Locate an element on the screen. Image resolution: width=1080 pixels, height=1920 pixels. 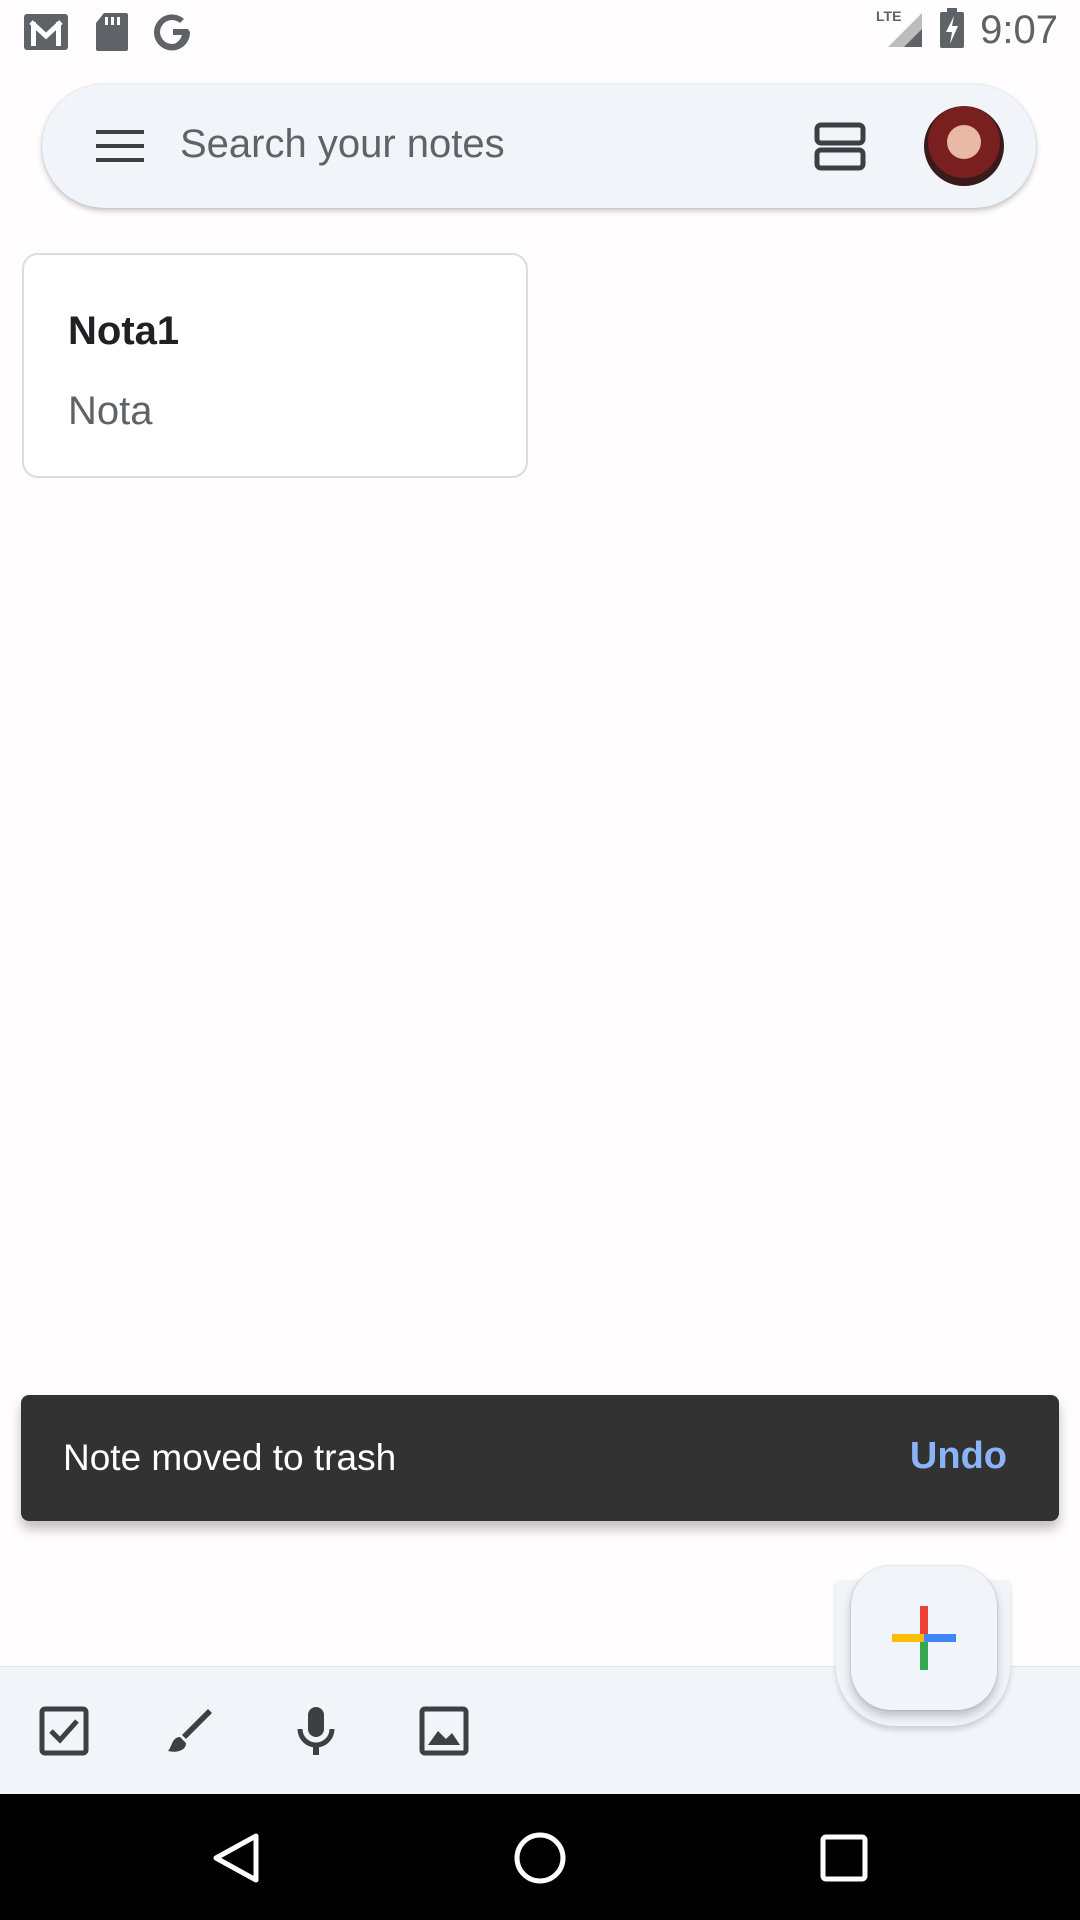
battery-charging-icon is located at coordinates (952, 30).